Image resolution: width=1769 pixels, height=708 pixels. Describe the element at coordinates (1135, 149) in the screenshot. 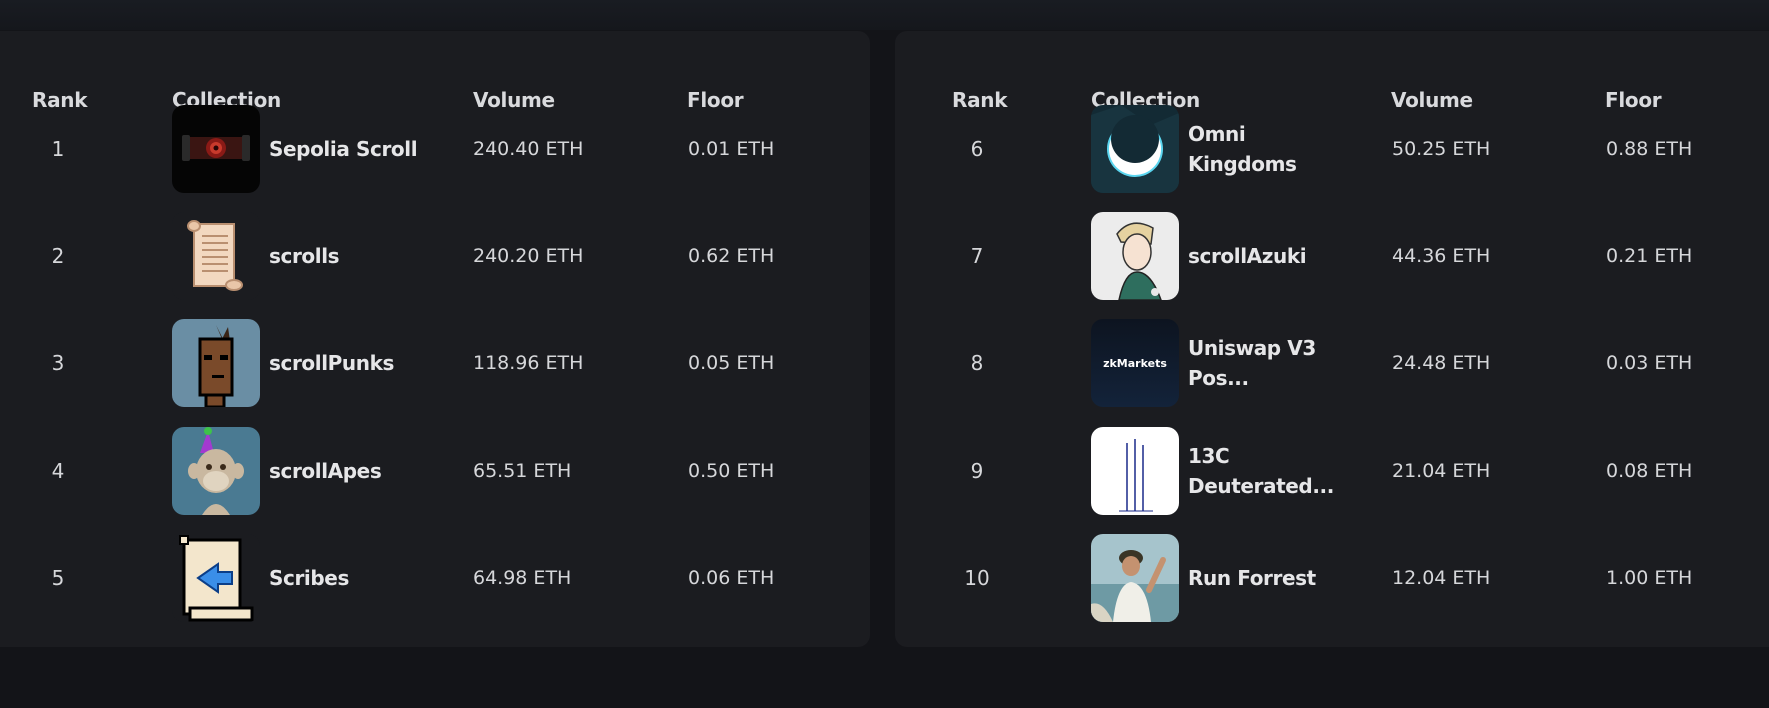

I see `omni-kingdoms-thumbnail` at that location.